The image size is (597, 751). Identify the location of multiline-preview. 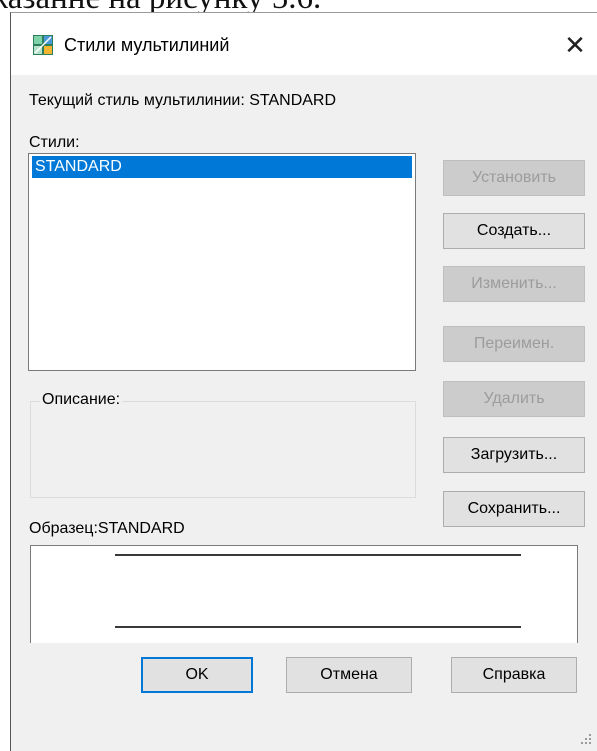
(304, 594).